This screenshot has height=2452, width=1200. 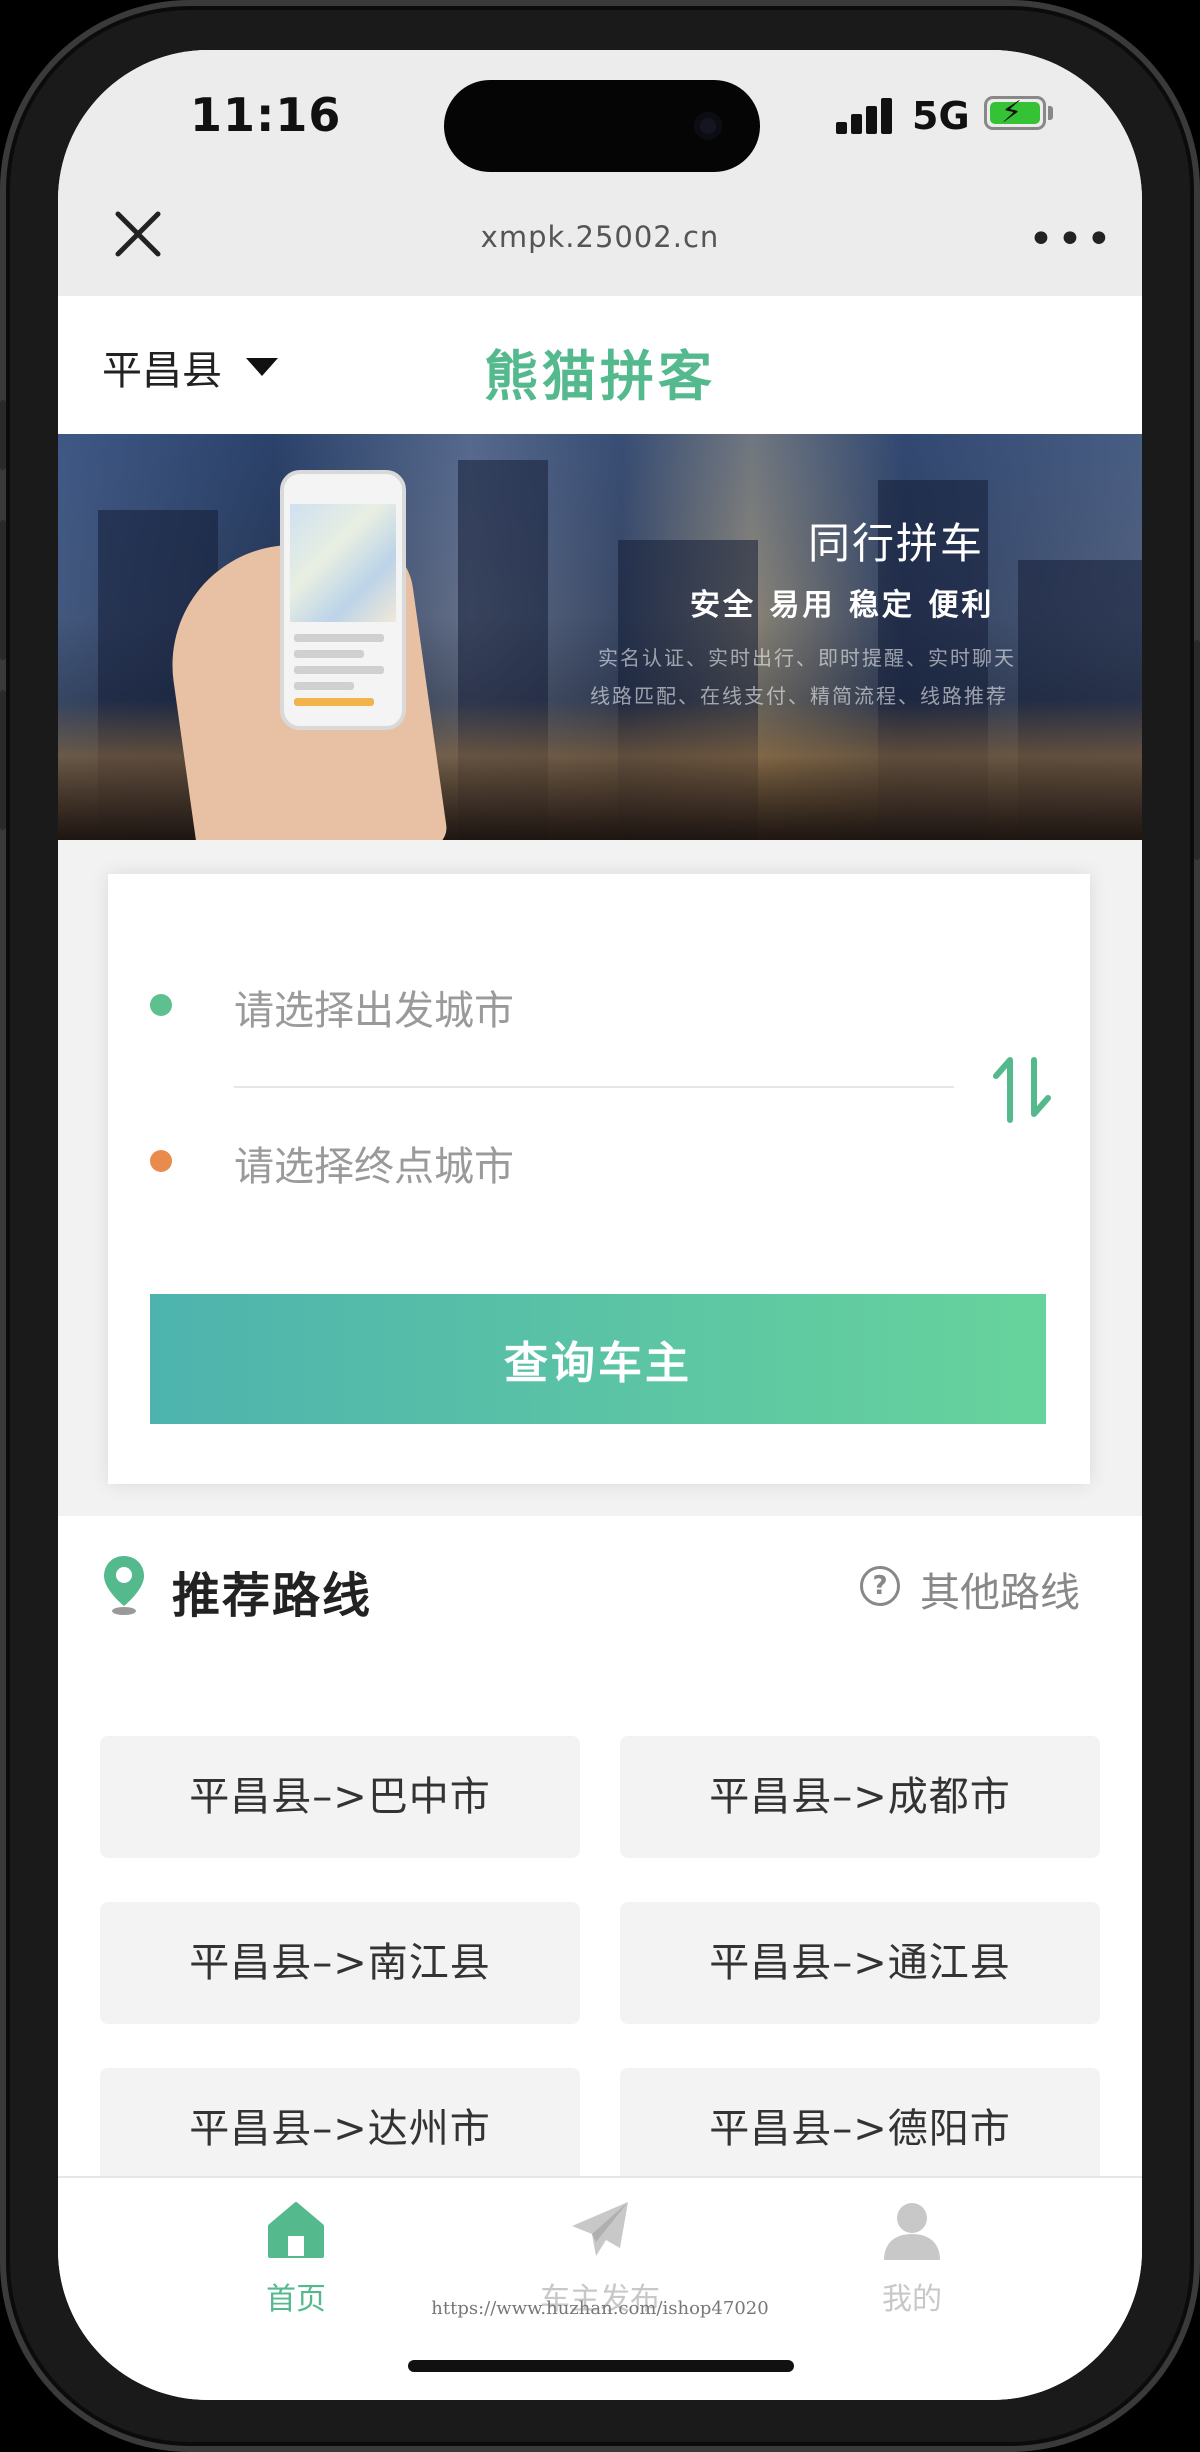 I want to click on battery-tip, so click(x=1050, y=113).